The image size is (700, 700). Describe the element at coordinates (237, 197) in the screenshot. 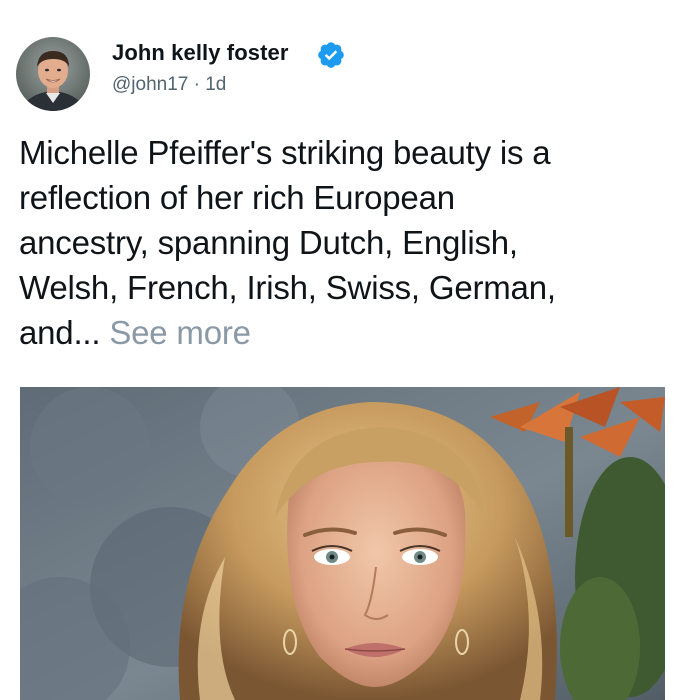

I see `tweet-text-line: reflection of her rich European` at that location.